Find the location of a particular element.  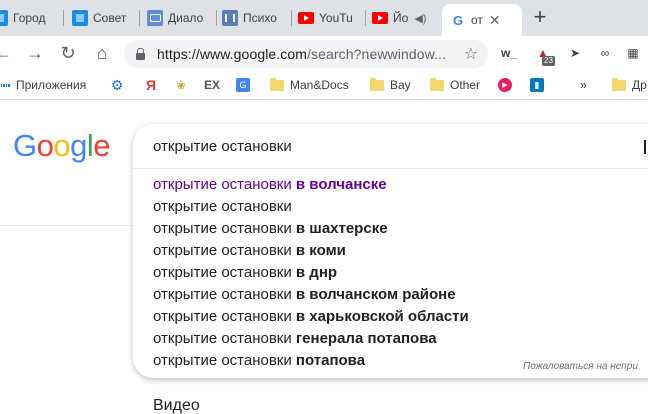

logo-letter: g is located at coordinates (78, 145).